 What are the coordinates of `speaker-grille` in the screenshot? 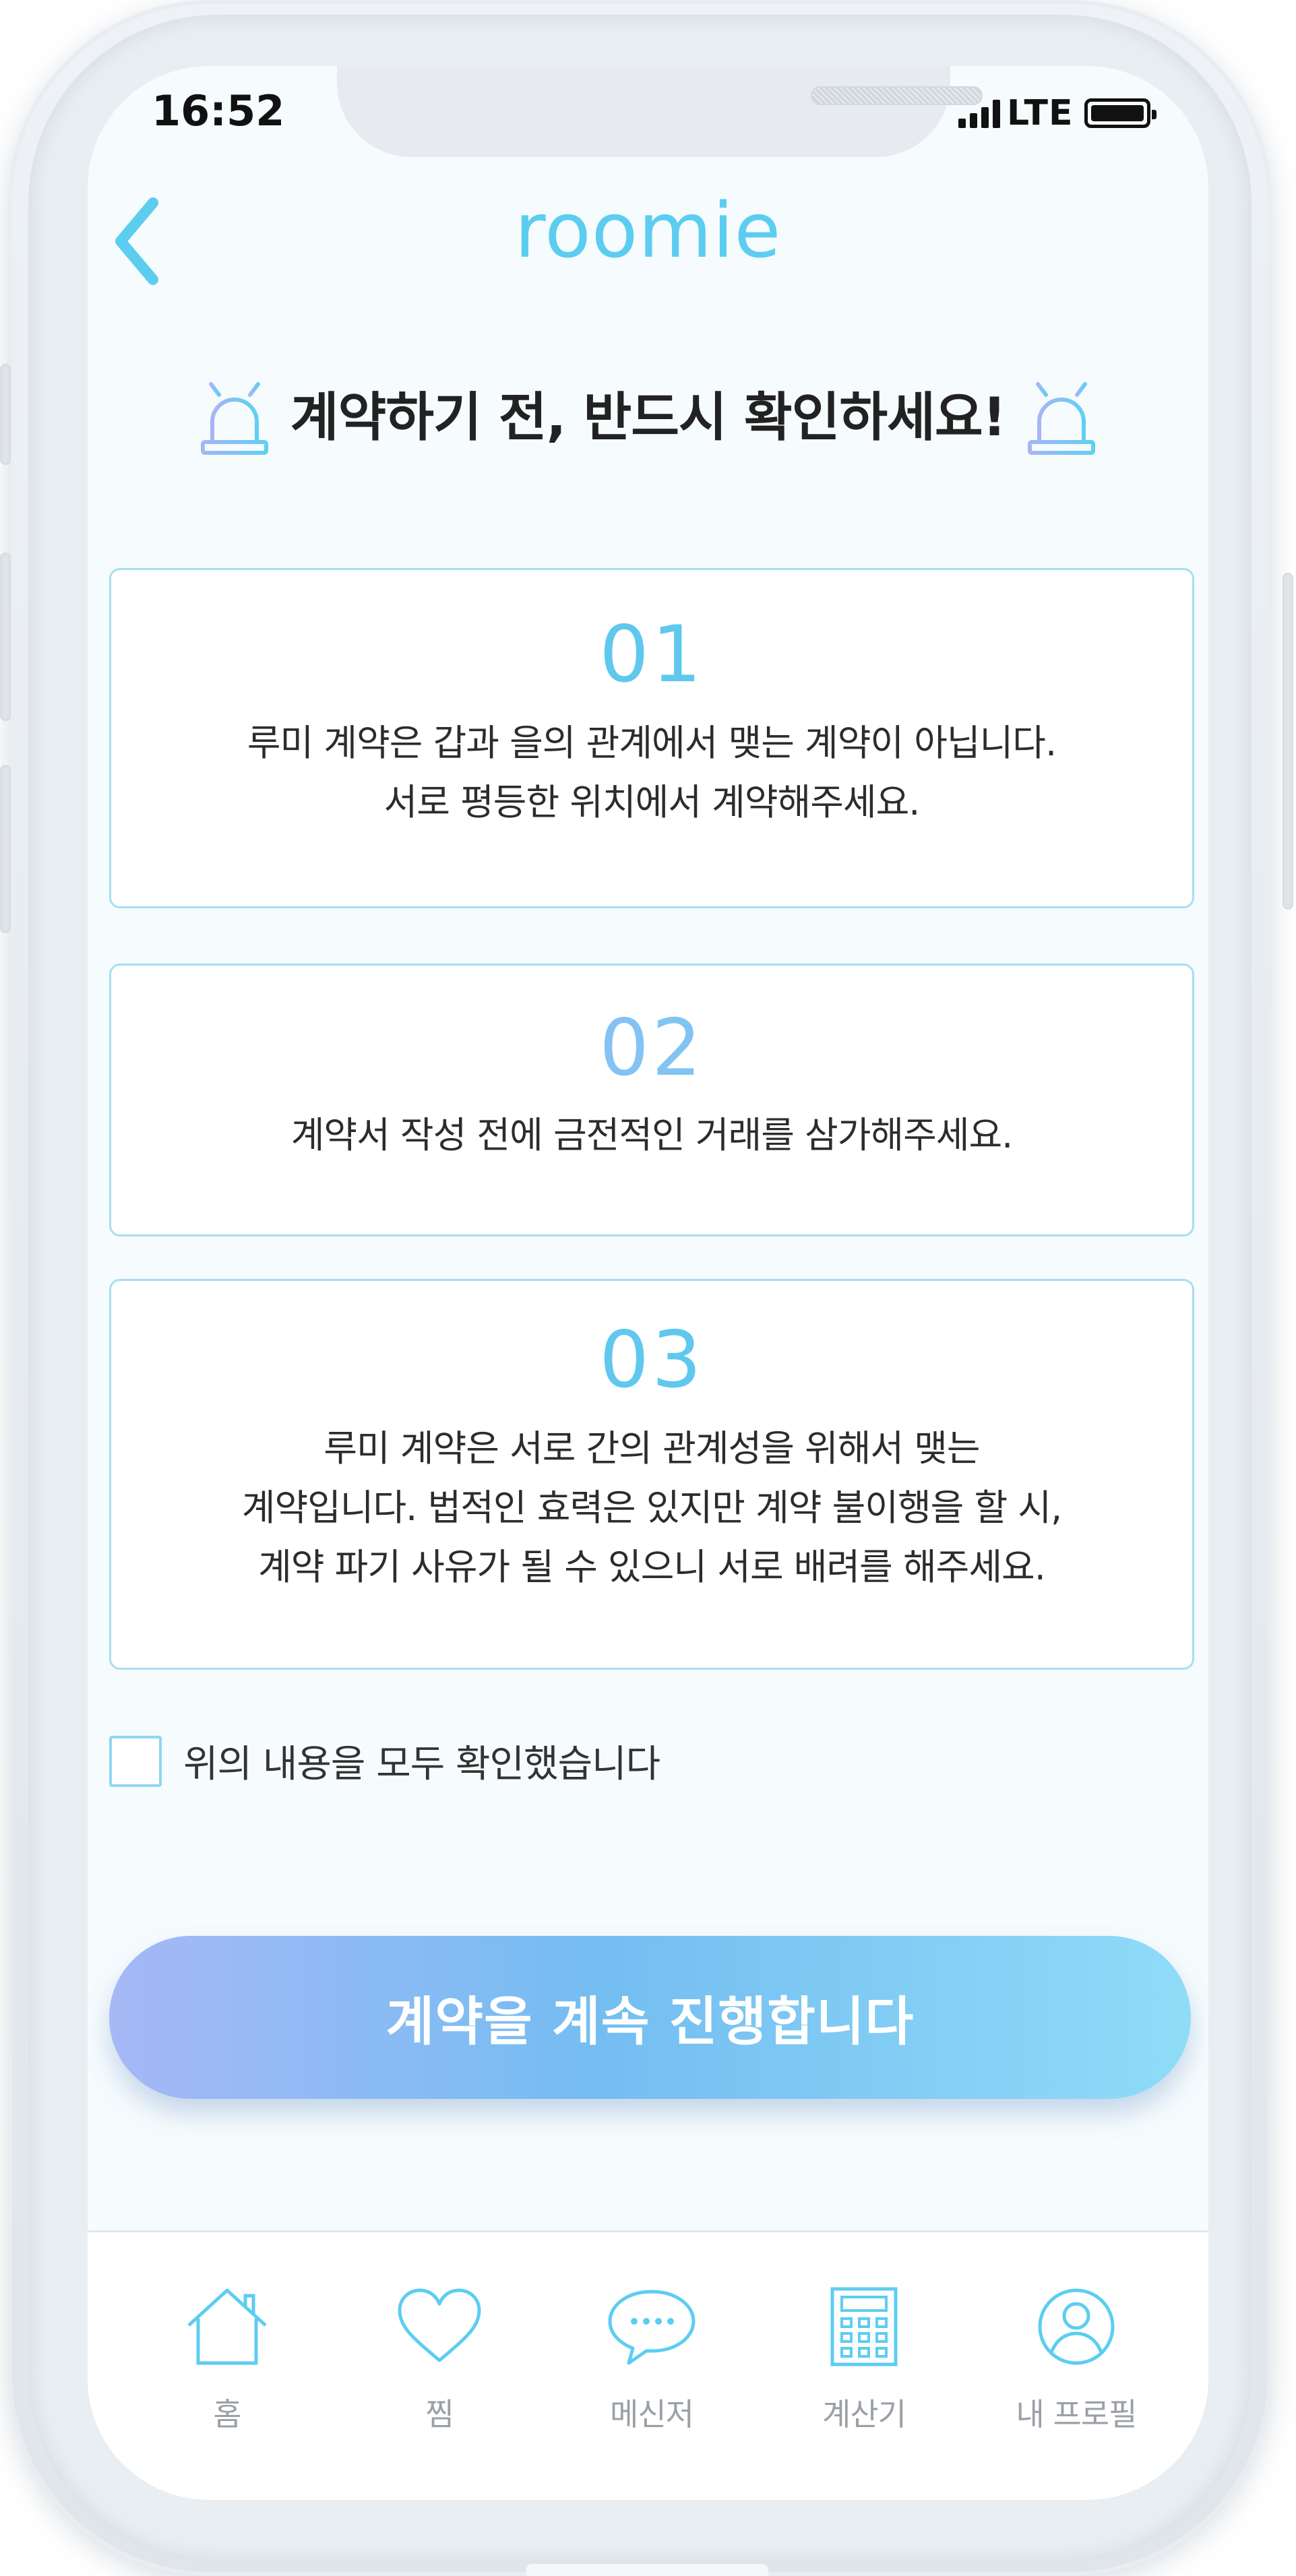 It's located at (897, 95).